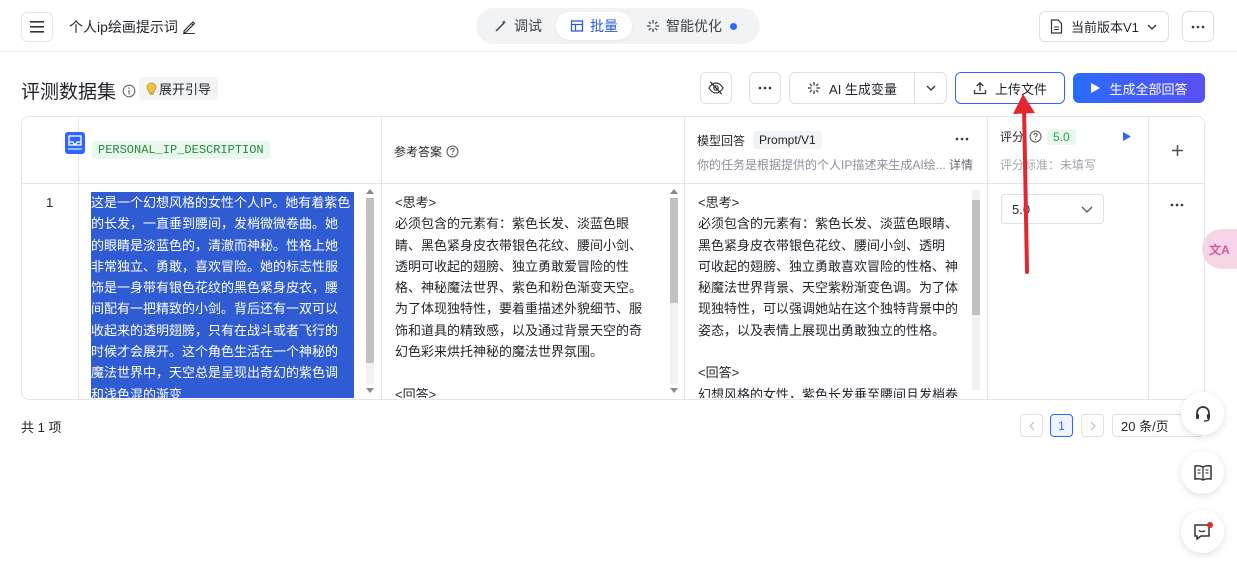 This screenshot has height=580, width=1237. Describe the element at coordinates (1148, 89) in the screenshot. I see `generate-all-label: 生成全部回答` at that location.